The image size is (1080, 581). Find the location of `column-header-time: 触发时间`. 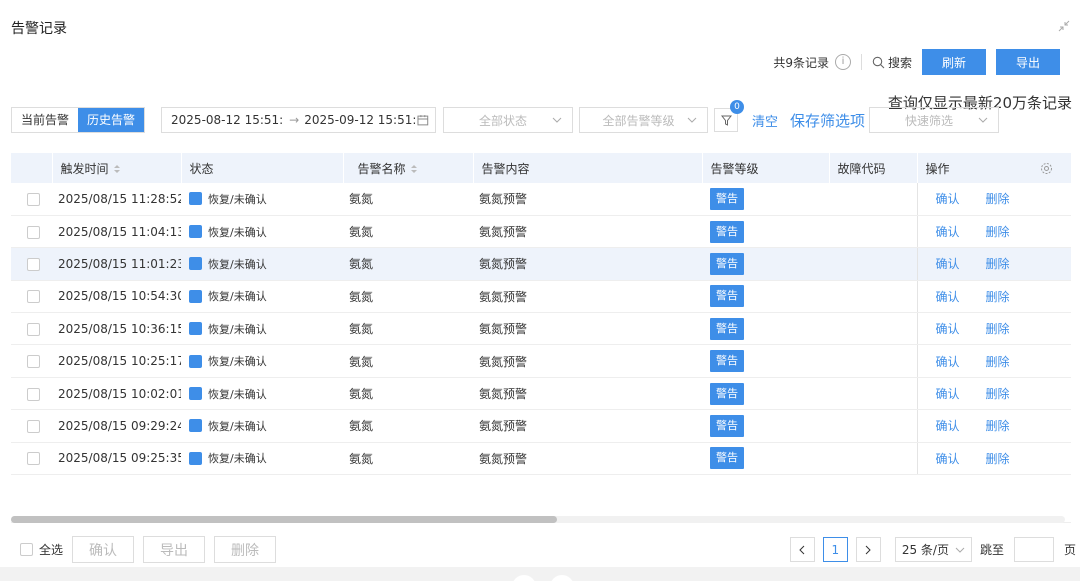

column-header-time: 触发时间 is located at coordinates (117, 168).